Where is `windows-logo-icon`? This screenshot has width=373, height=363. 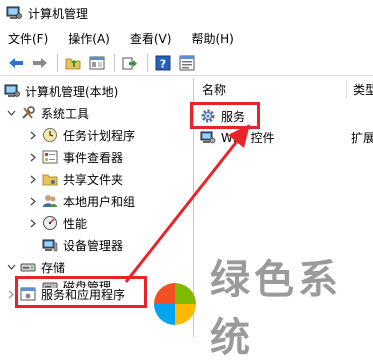 windows-logo-icon is located at coordinates (175, 305).